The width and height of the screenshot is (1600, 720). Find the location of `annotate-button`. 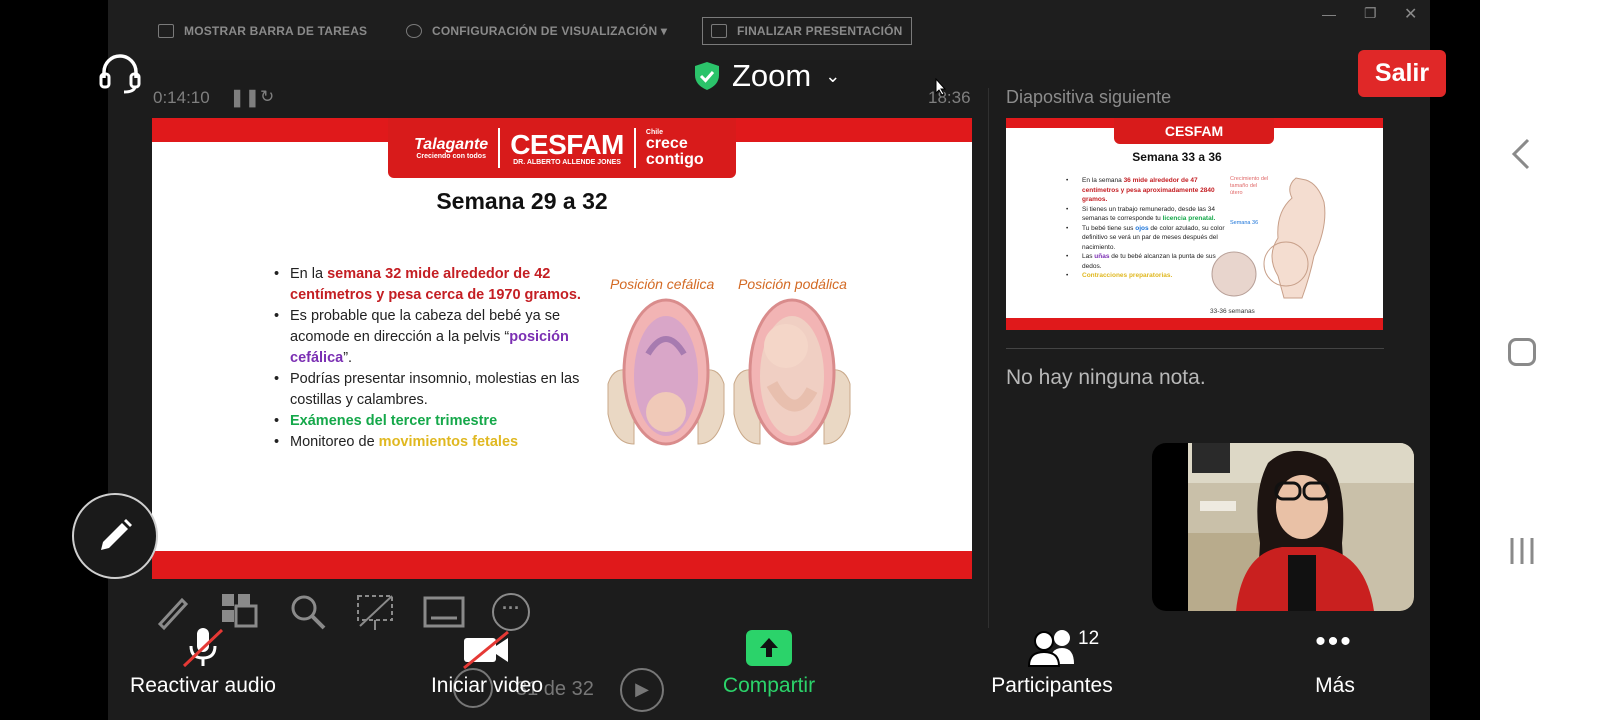

annotate-button is located at coordinates (115, 536).